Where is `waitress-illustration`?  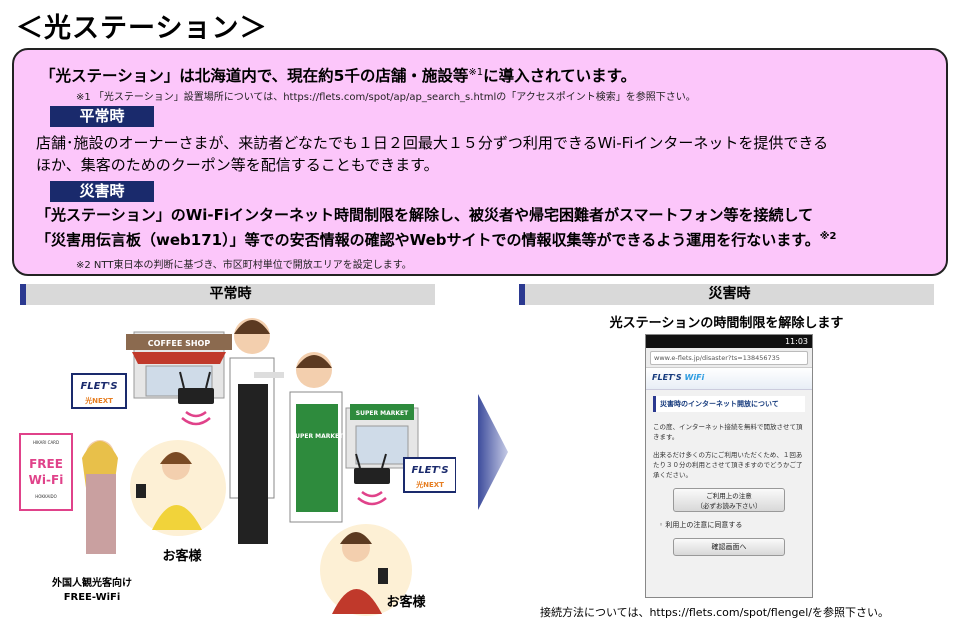
waitress-illustration is located at coordinates (256, 431).